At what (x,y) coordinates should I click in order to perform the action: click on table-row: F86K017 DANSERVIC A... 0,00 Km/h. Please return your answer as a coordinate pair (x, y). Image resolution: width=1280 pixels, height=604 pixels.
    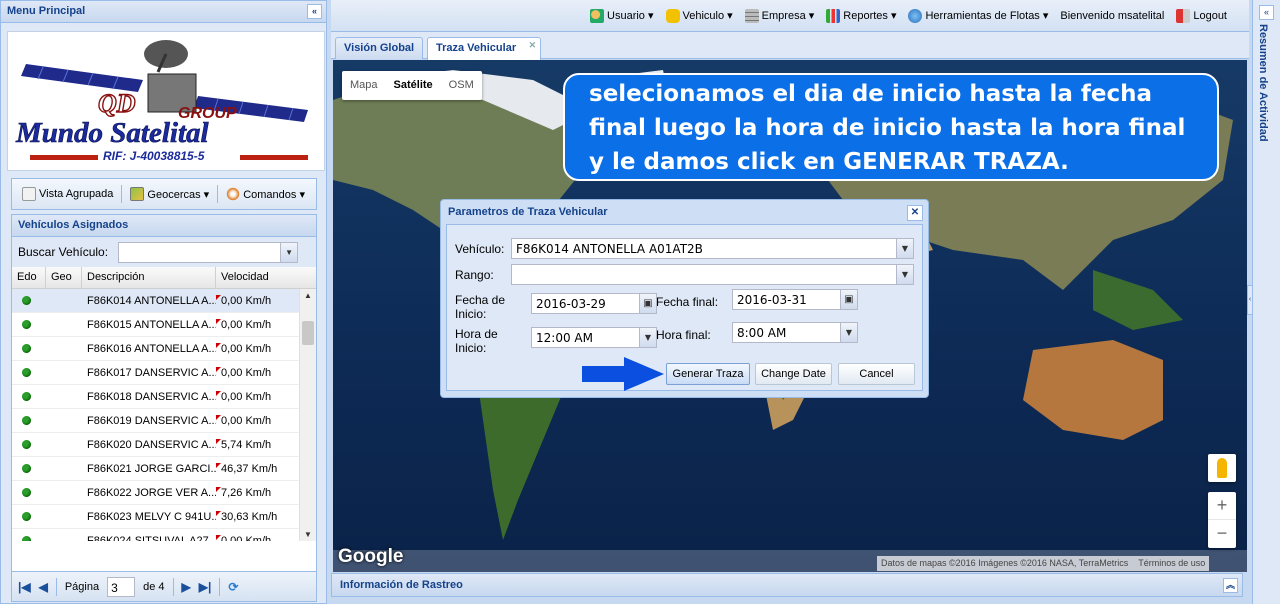
    Looking at the image, I should click on (164, 373).